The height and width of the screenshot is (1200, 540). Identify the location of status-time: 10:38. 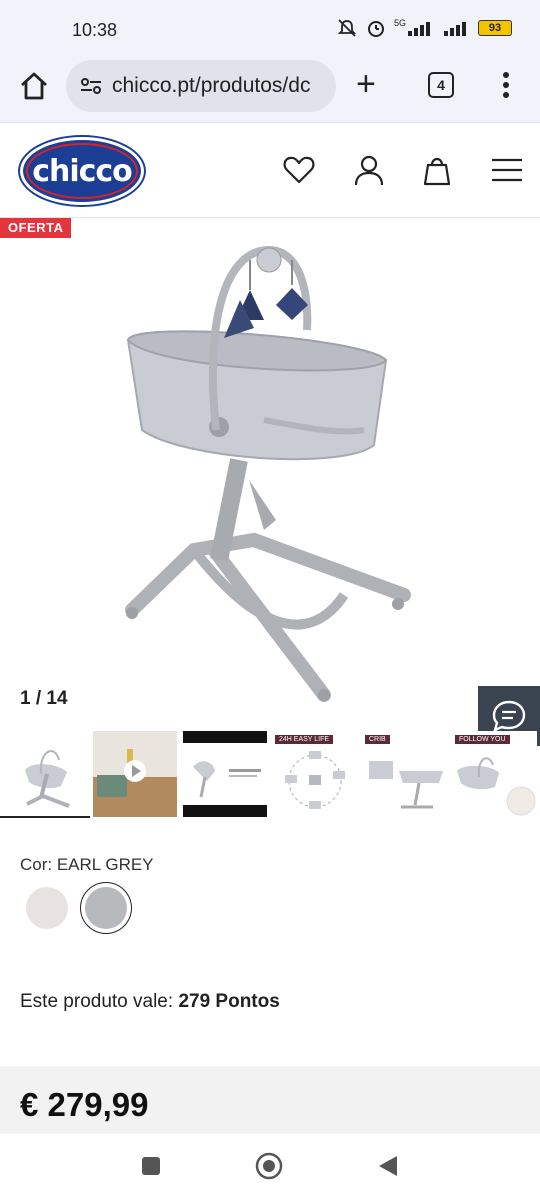
(95, 30).